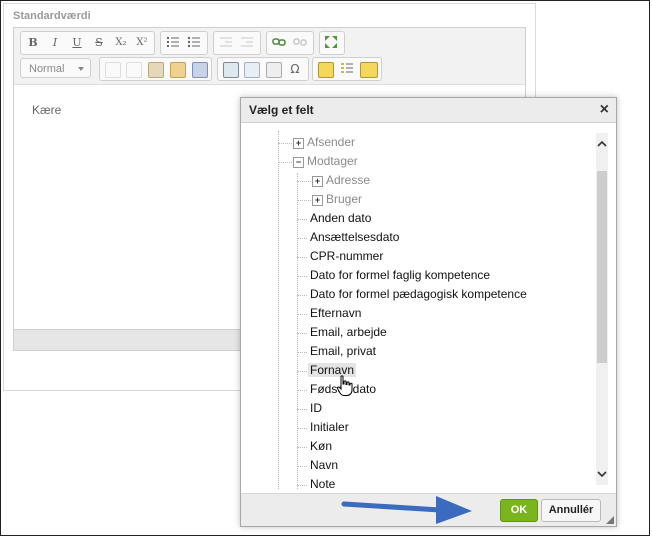 Image resolution: width=652 pixels, height=538 pixels. I want to click on tree-node-modtager: Modtager, so click(332, 161).